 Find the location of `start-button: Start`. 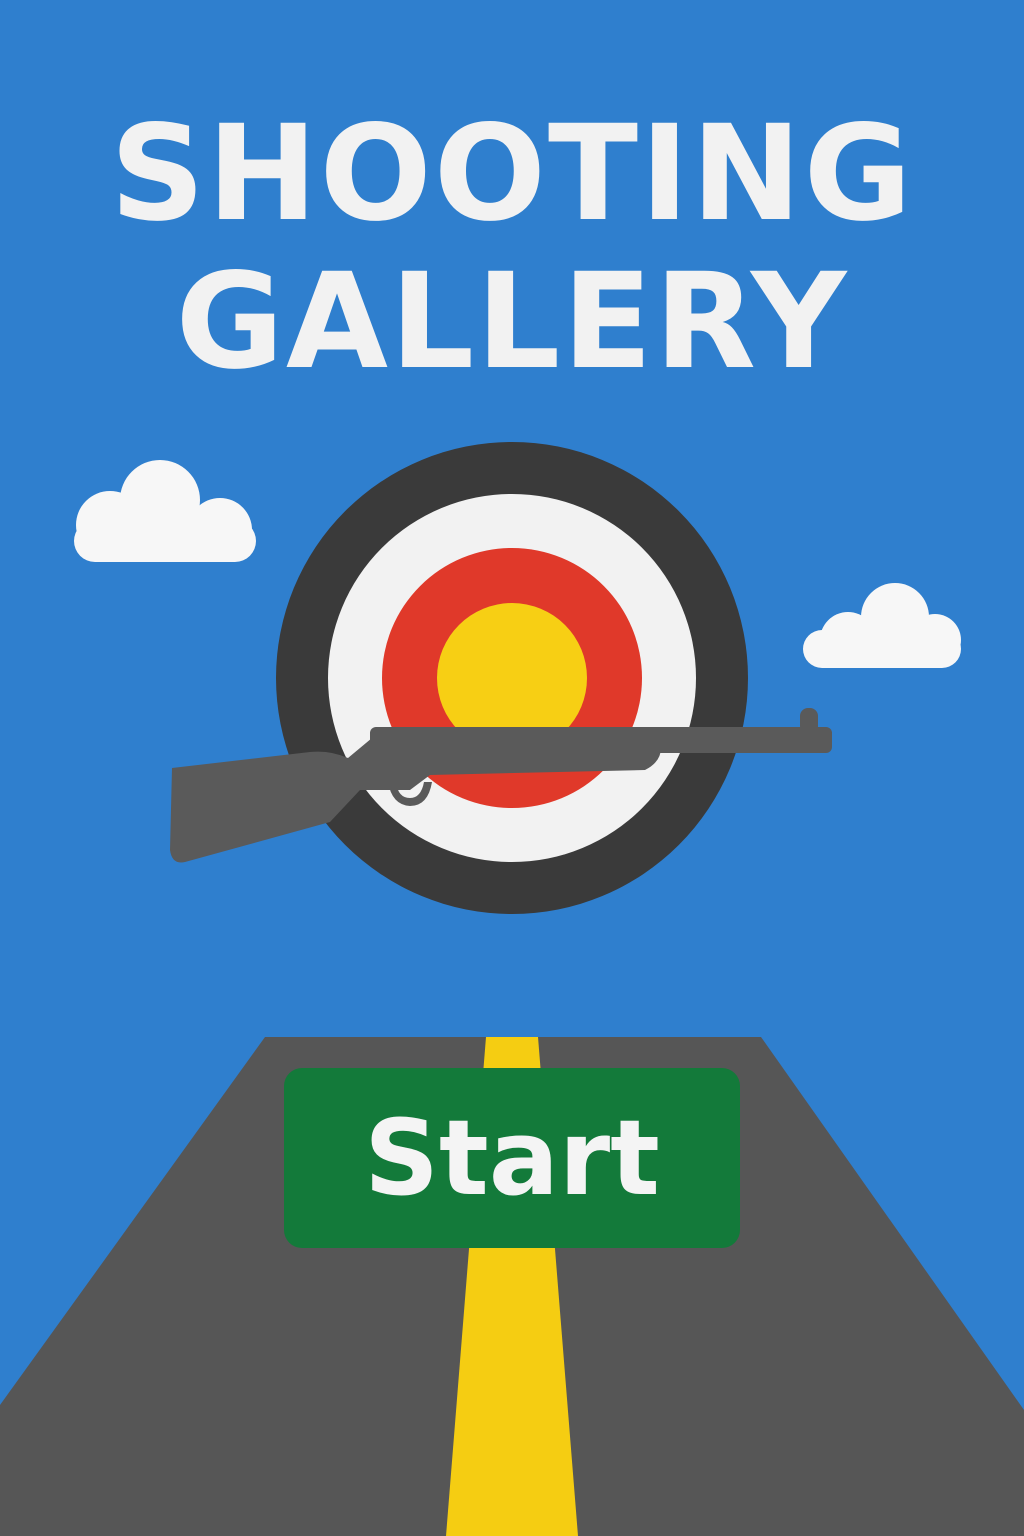

start-button: Start is located at coordinates (512, 1158).